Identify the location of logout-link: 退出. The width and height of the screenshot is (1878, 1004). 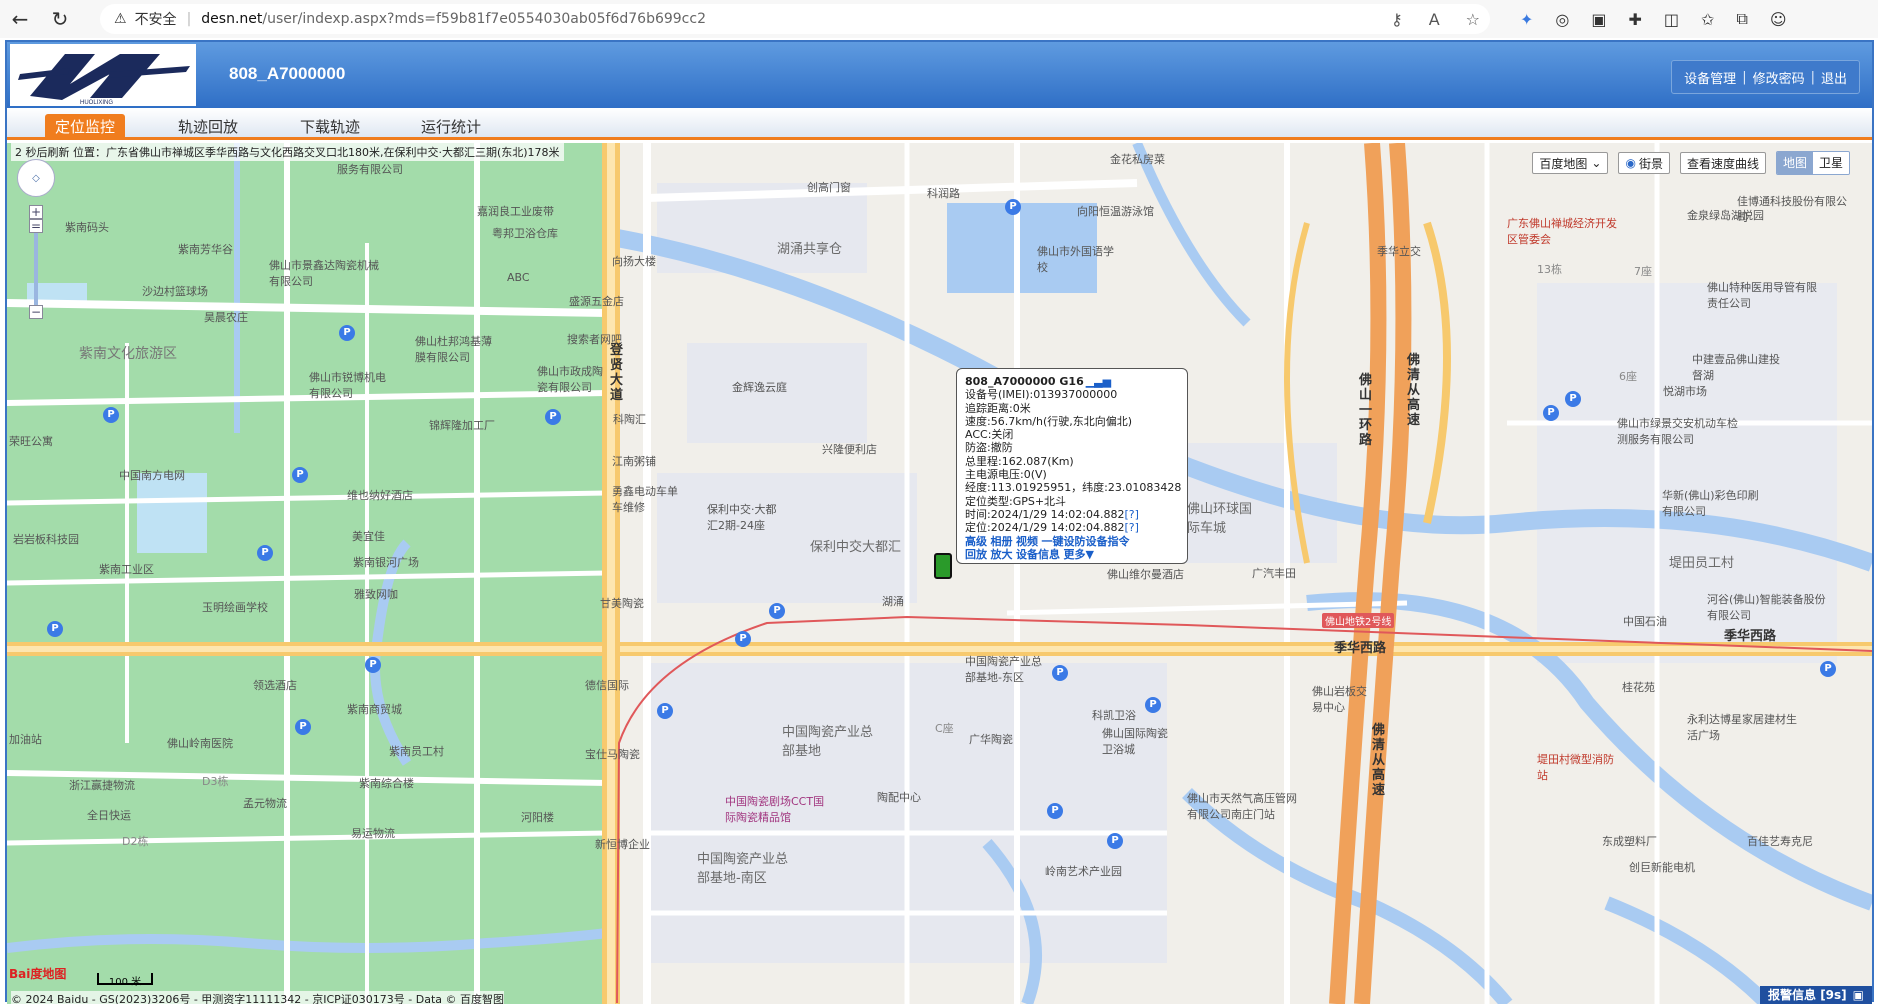
(1834, 77).